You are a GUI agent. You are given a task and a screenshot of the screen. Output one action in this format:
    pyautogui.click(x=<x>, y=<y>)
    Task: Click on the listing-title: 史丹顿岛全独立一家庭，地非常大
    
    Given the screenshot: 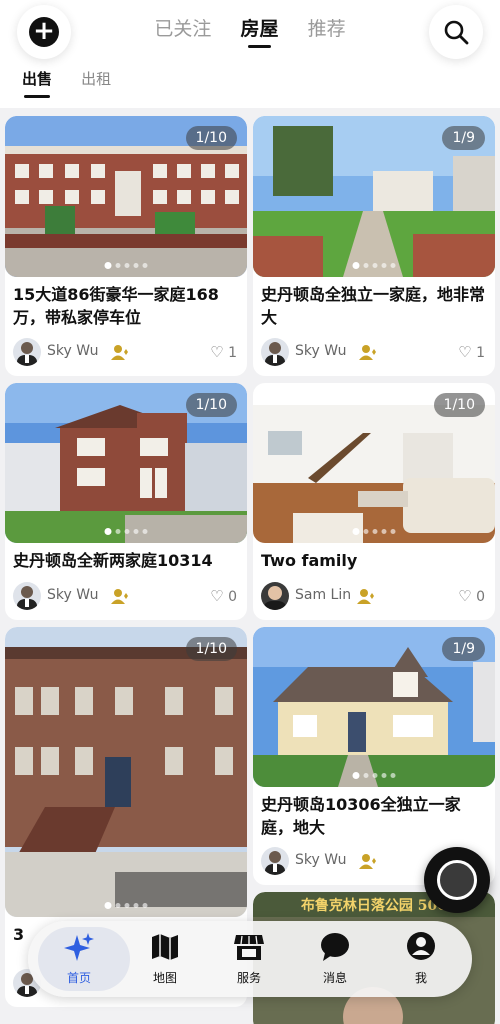 What is the action you would take?
    pyautogui.click(x=373, y=306)
    